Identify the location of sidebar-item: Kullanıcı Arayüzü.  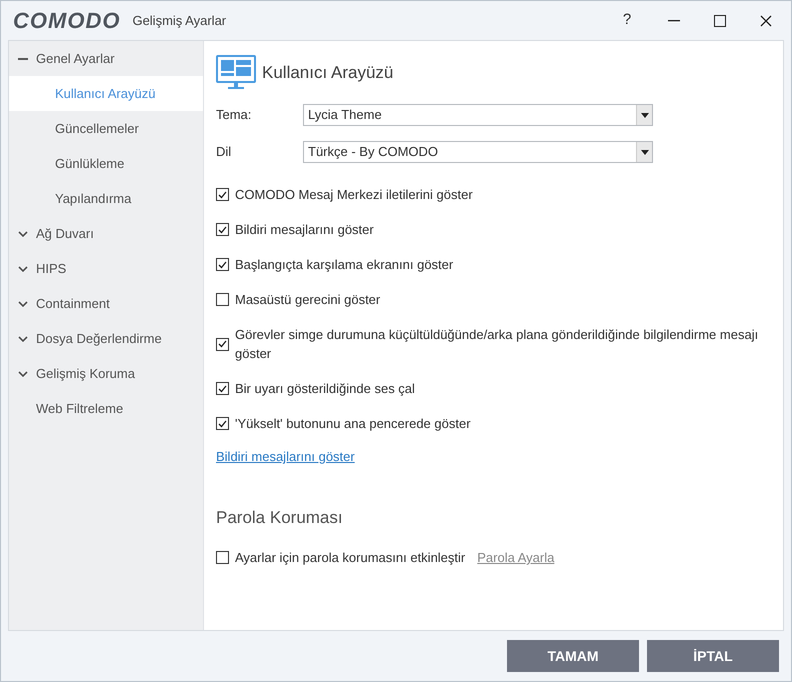
(106, 93).